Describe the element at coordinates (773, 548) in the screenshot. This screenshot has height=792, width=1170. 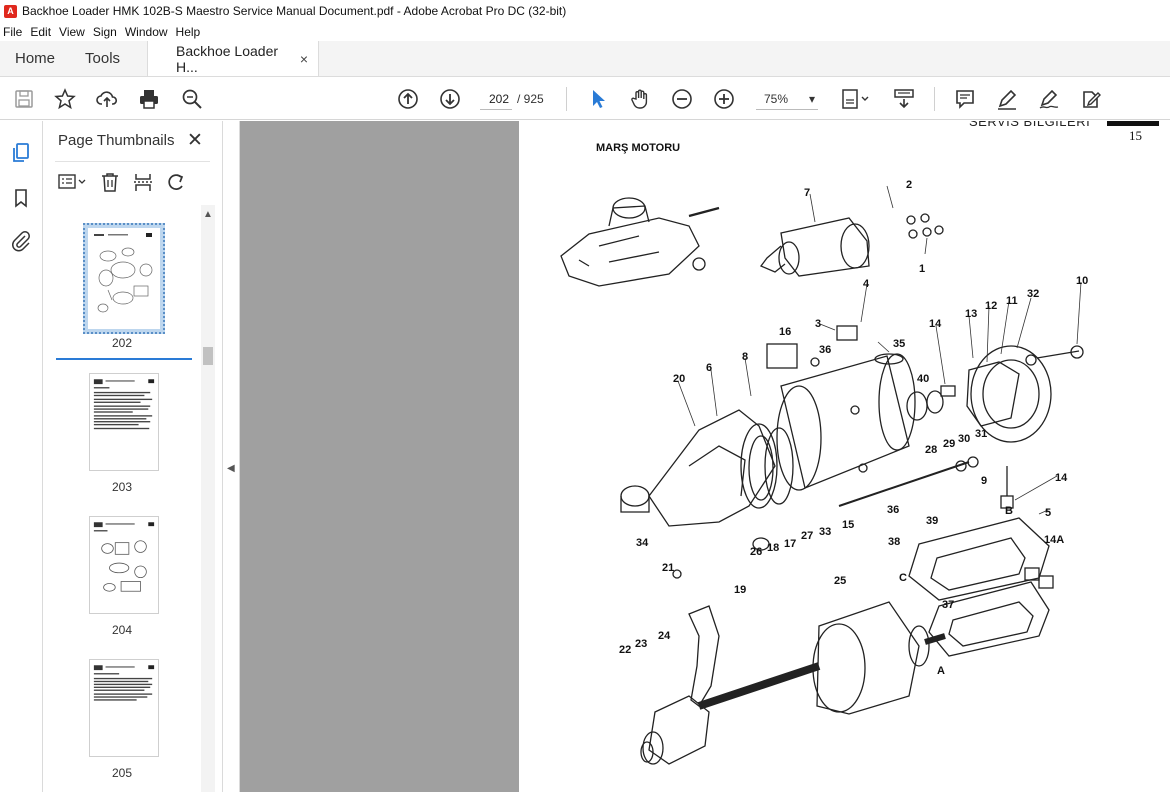
I see `callout-18: 18` at that location.